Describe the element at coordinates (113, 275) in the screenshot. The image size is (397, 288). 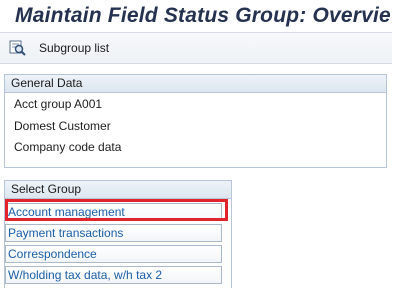
I see `group-button-withholding-tax: W/holding tax data, w/h tax 2` at that location.